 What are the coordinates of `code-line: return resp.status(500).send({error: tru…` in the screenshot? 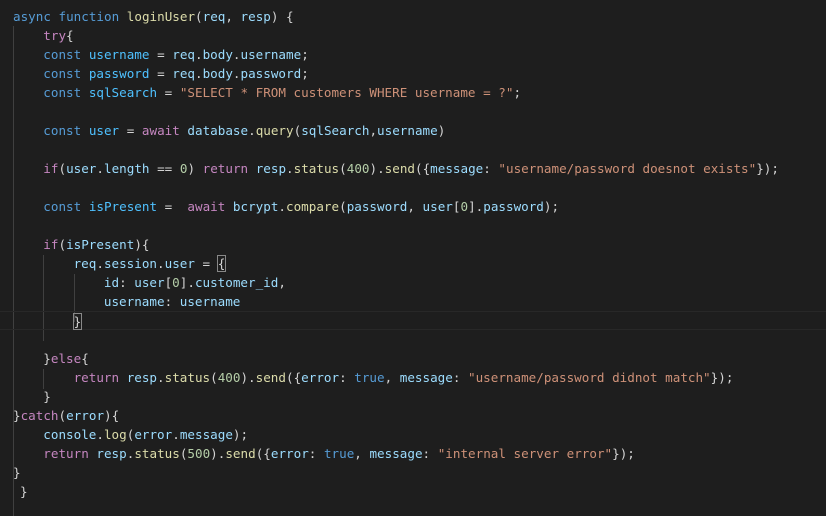 It's located at (413, 453).